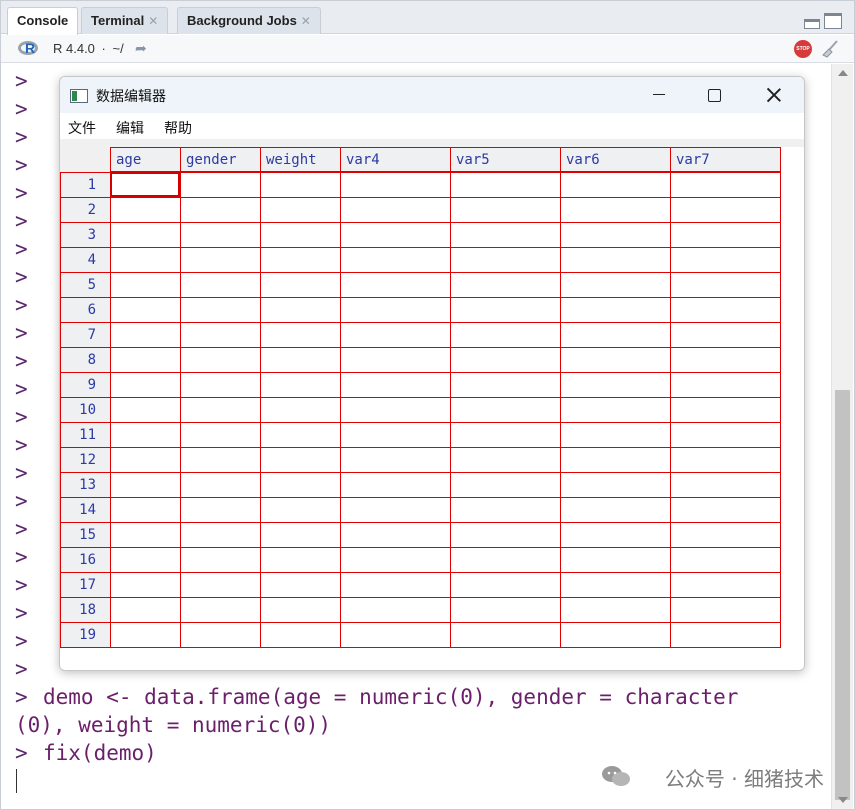 The image size is (855, 810). What do you see at coordinates (505, 159) in the screenshot?
I see `column-header-4: var5` at bounding box center [505, 159].